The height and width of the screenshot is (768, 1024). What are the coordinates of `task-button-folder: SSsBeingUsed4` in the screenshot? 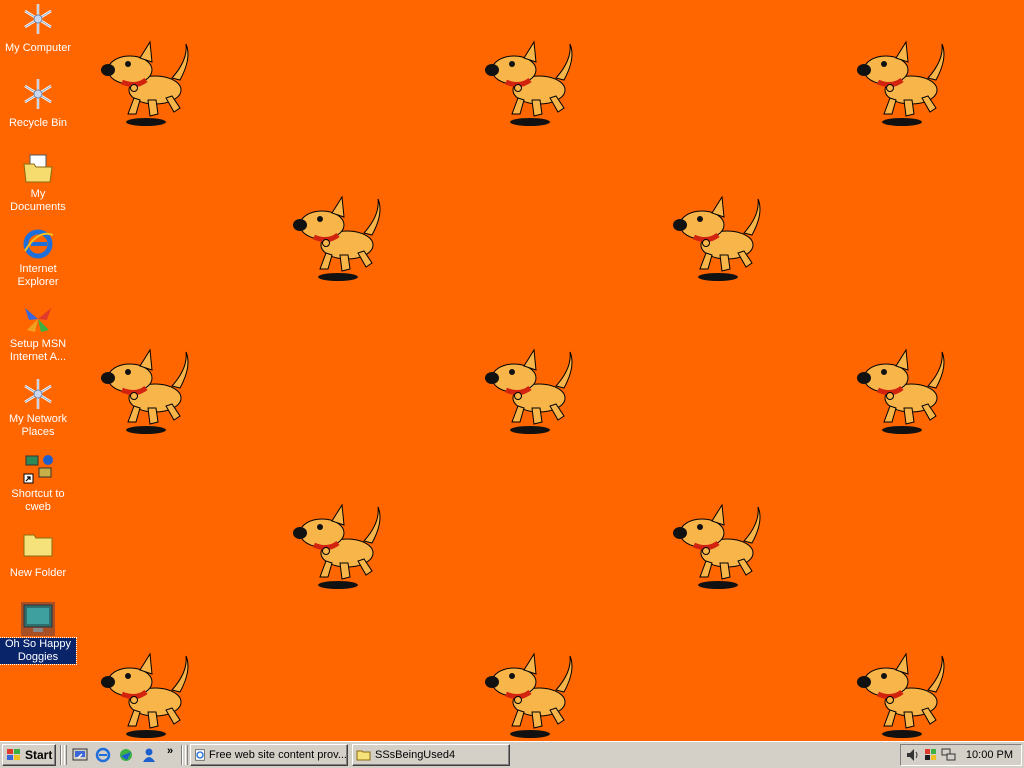 It's located at (431, 755).